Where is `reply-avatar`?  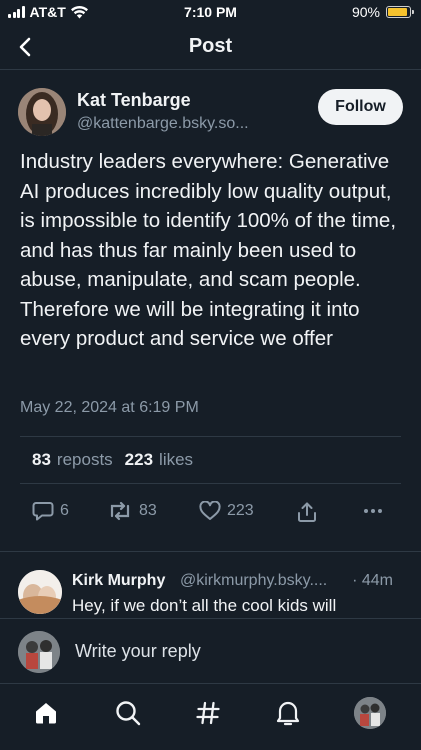 reply-avatar is located at coordinates (40, 592).